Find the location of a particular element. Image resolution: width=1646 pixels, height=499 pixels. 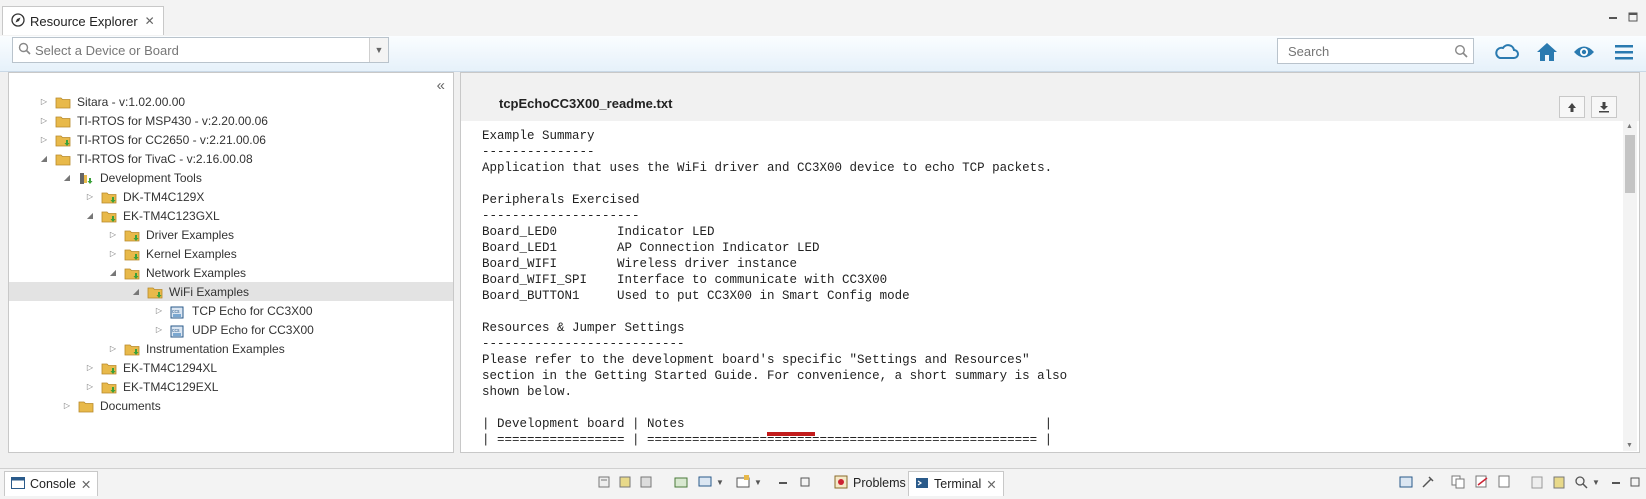

tree-item: ▷ Documents is located at coordinates (231, 405).